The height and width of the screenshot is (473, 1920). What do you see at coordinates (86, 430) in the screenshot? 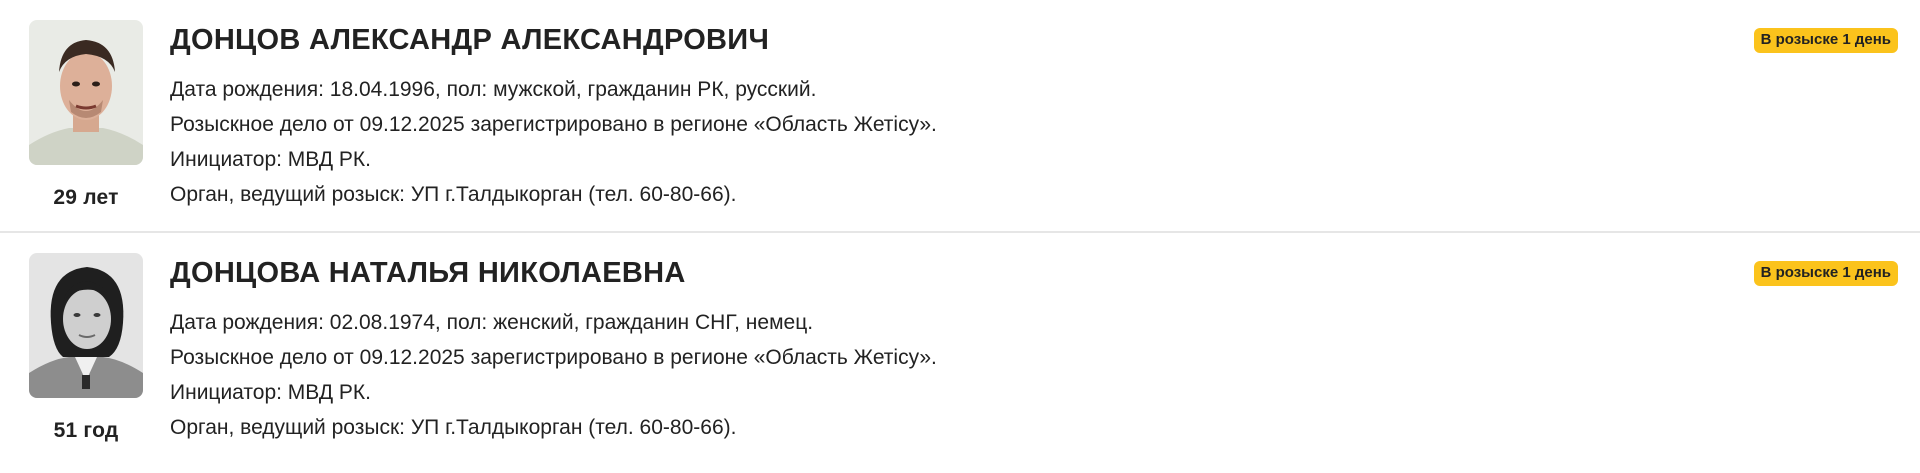
I see `age-label: 51 год` at bounding box center [86, 430].